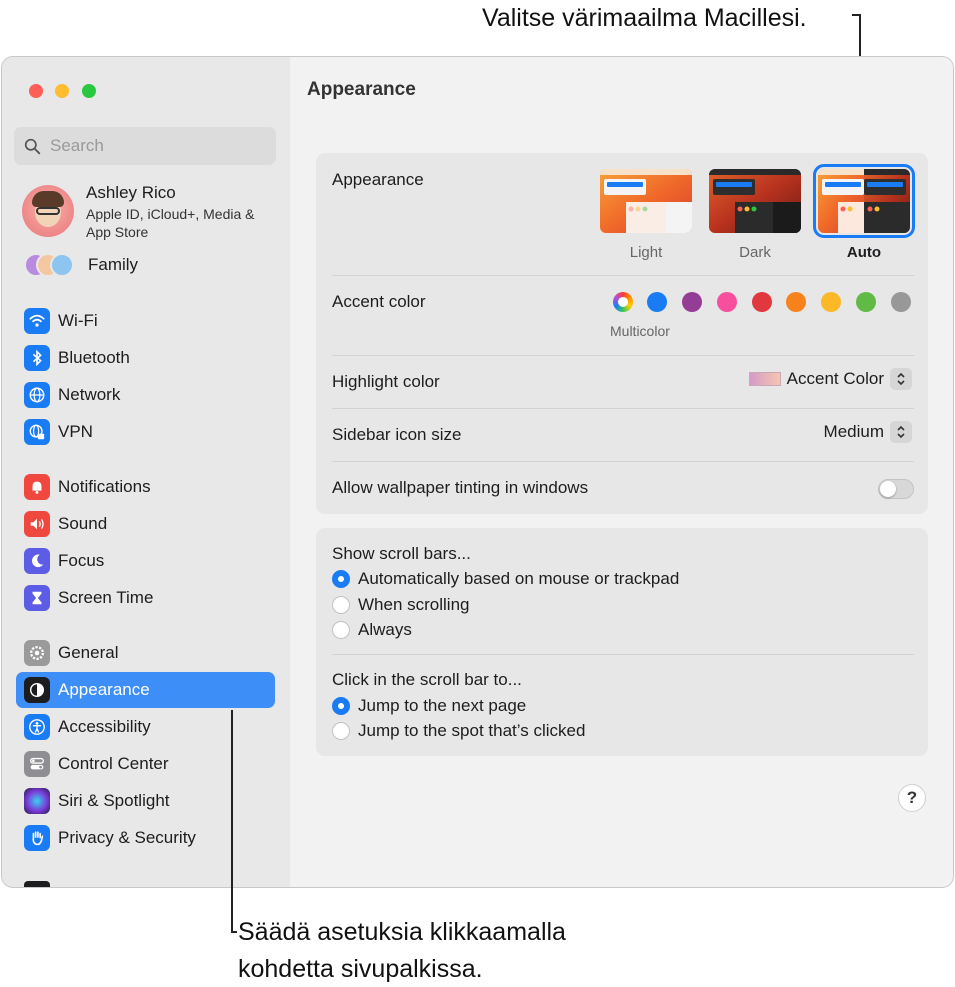 The height and width of the screenshot is (987, 955). Describe the element at coordinates (114, 800) in the screenshot. I see `sidebar-item-label: Siri & Spotlight` at that location.